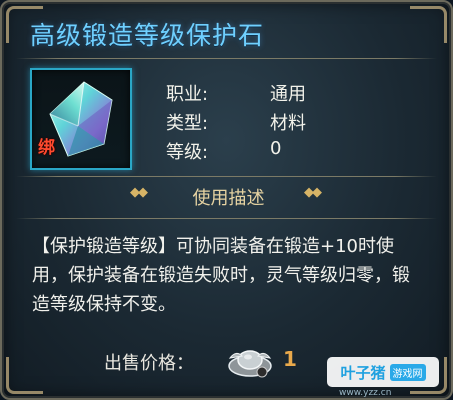  I want to click on price-value: 1, so click(290, 359).